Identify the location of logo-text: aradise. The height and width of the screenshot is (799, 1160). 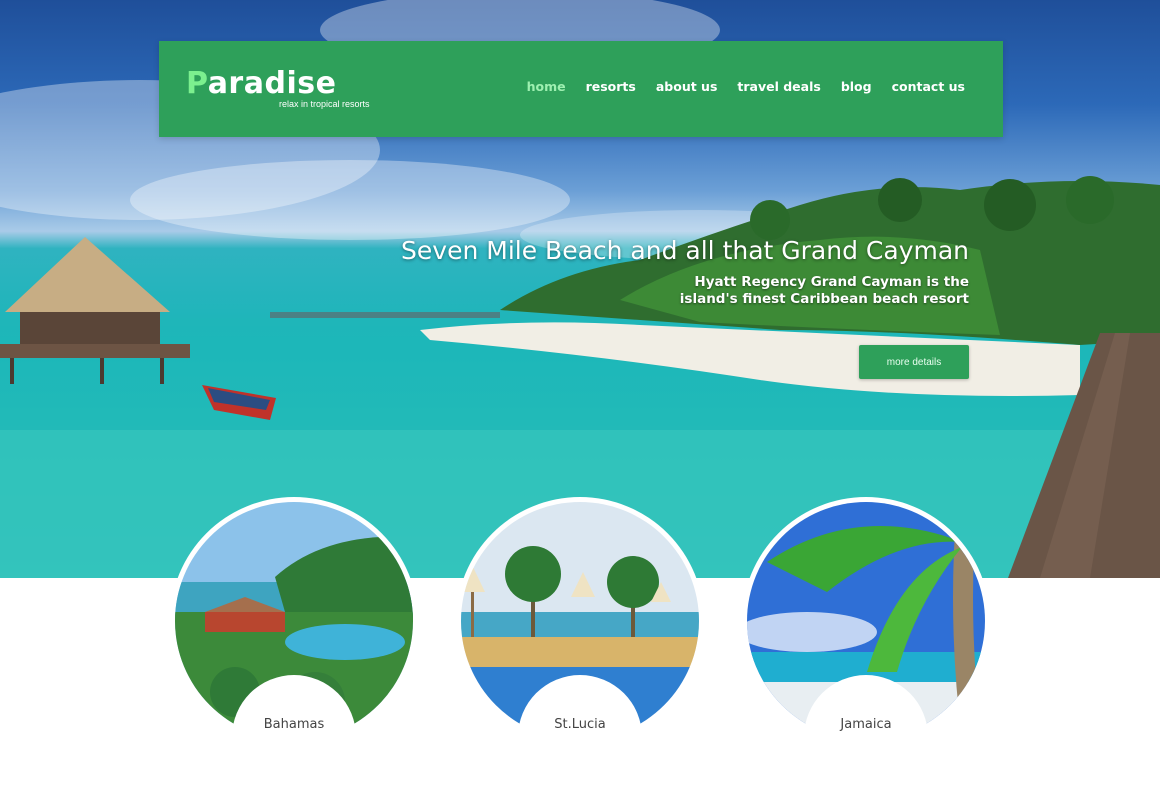
(272, 83).